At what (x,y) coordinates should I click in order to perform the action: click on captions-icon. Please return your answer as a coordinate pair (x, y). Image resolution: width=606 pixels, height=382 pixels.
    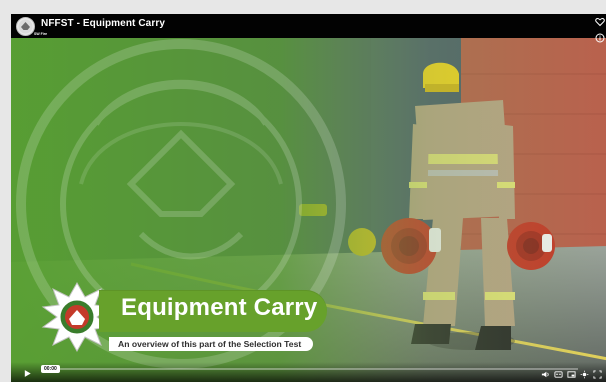
    Looking at the image, I should click on (558, 374).